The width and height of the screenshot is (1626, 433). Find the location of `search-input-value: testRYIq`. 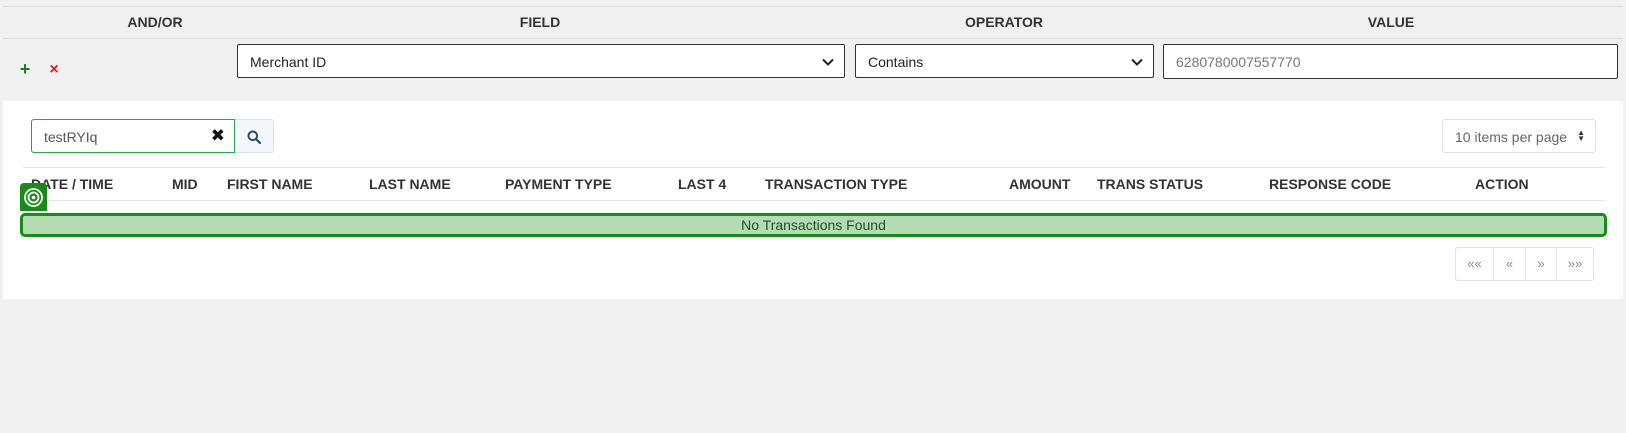

search-input-value: testRYIq is located at coordinates (71, 137).